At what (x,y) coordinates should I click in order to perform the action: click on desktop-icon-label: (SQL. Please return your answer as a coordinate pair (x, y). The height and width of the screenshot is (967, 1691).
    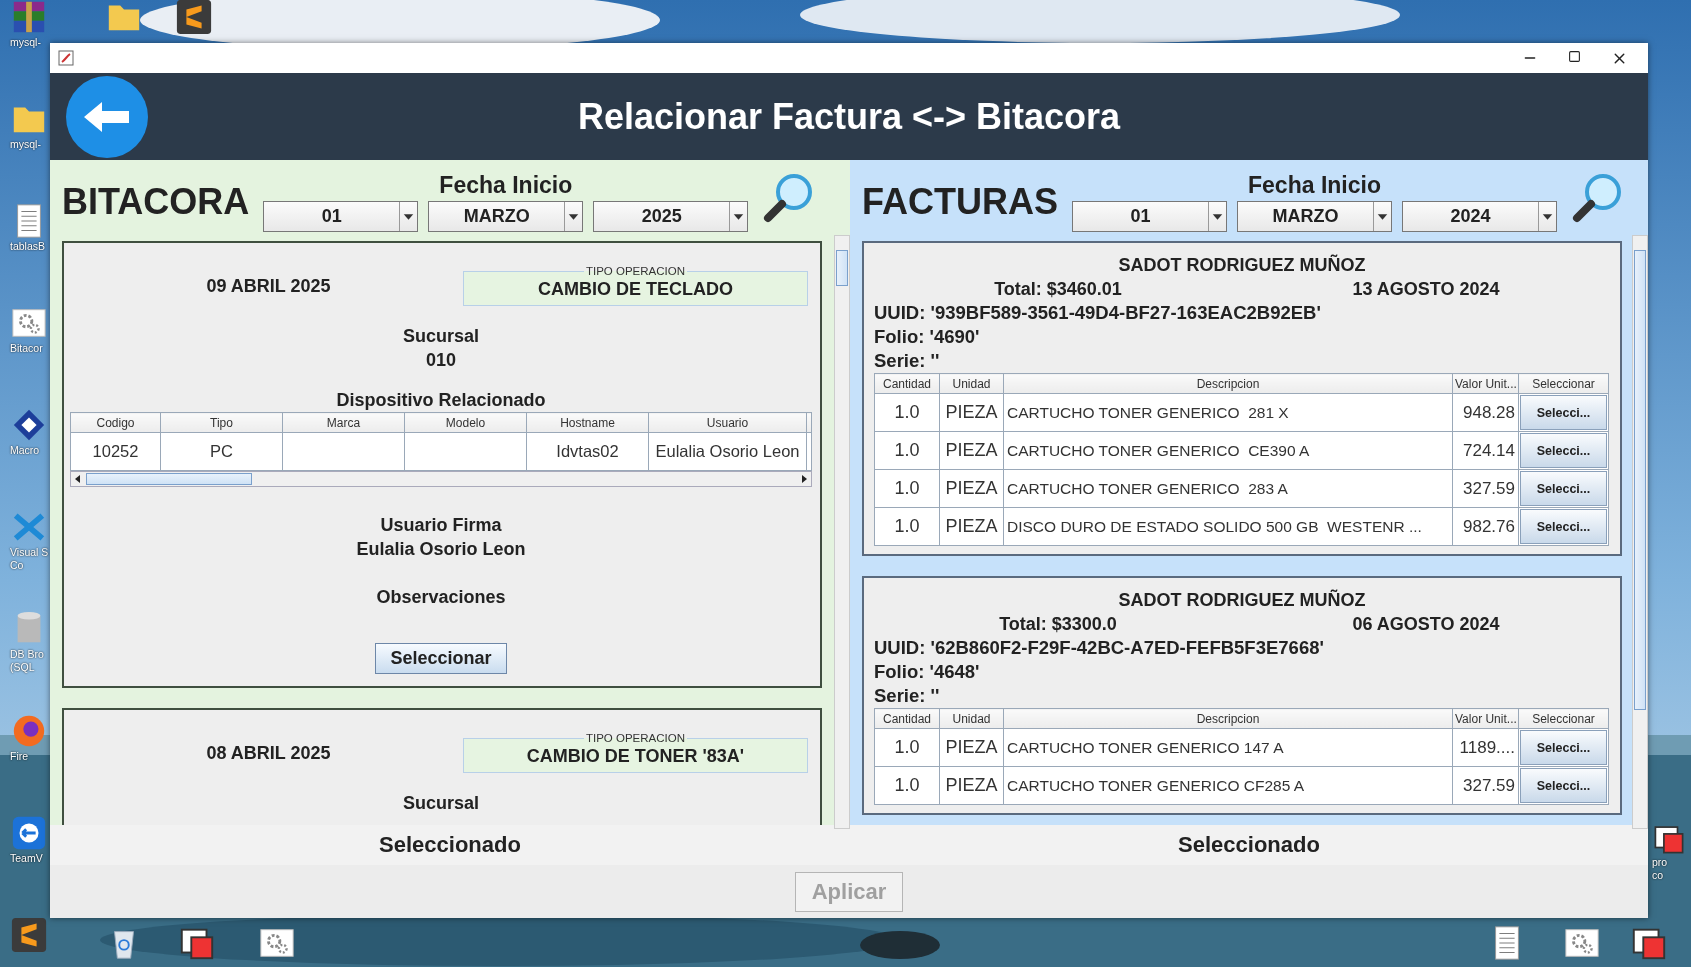
    Looking at the image, I should click on (22, 667).